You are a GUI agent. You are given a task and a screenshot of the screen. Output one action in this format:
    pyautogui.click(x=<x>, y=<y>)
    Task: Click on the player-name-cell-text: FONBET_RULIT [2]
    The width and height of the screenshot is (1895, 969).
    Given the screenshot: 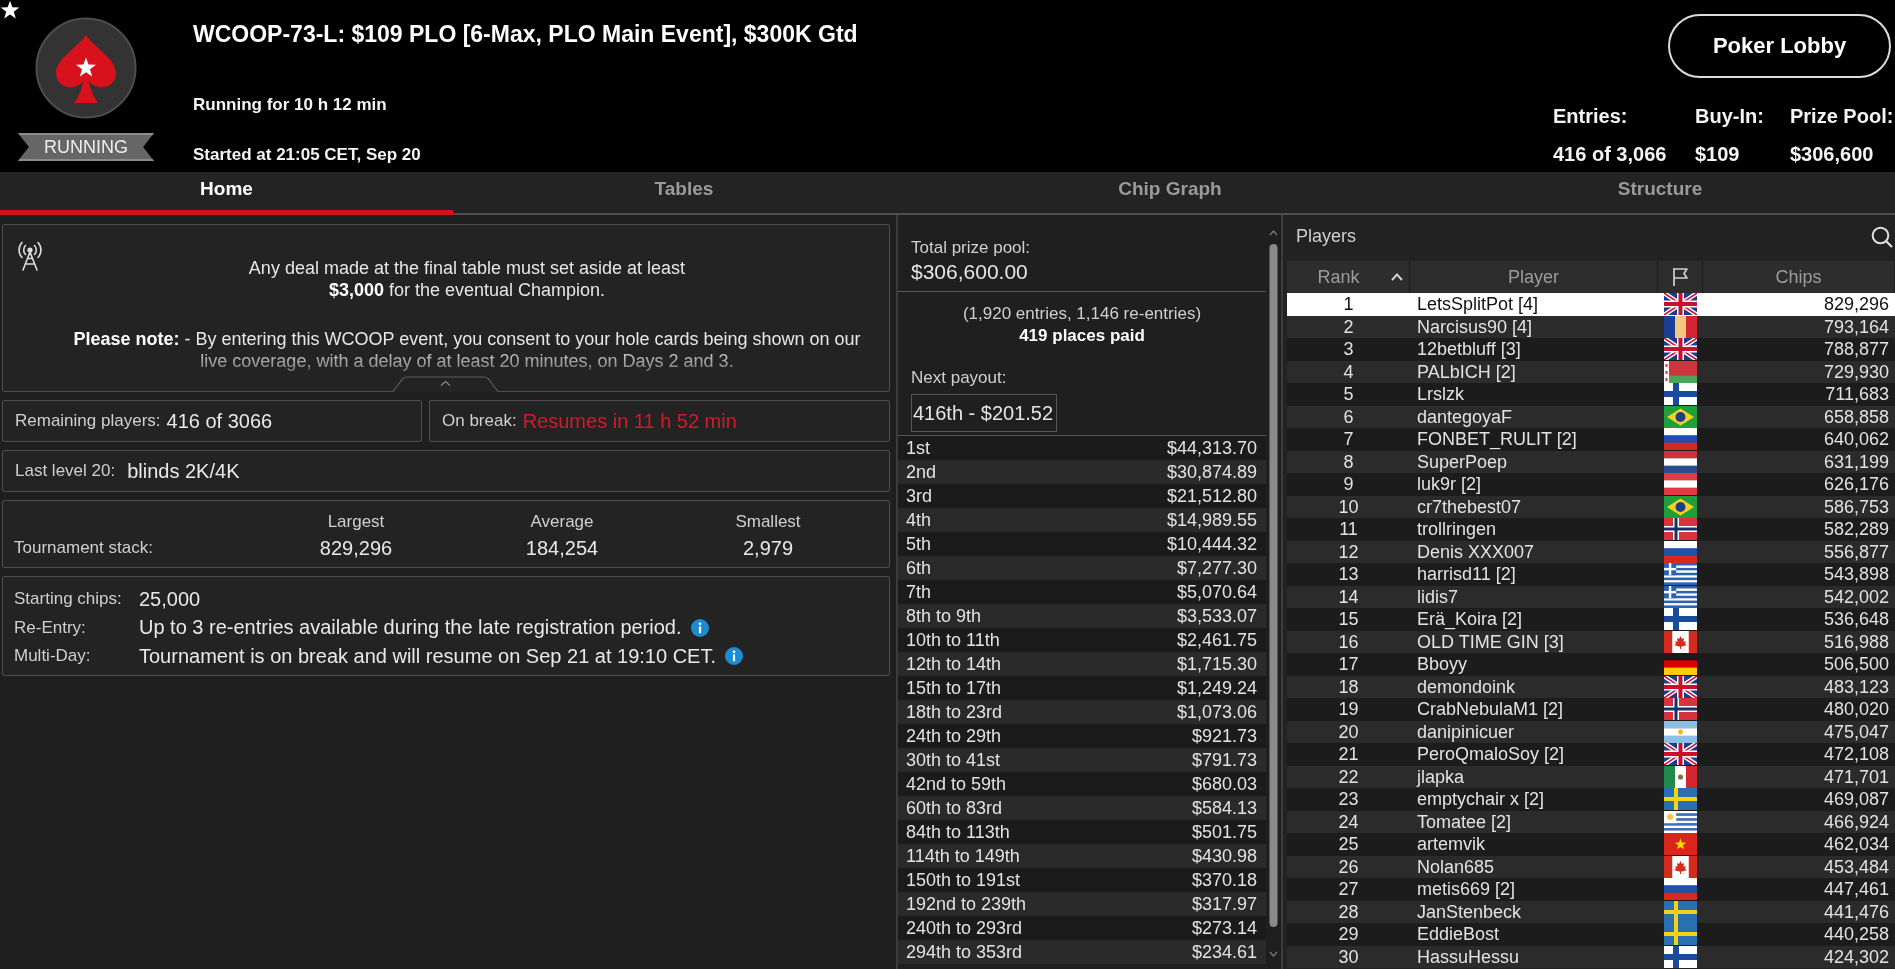 What is the action you would take?
    pyautogui.click(x=1497, y=439)
    